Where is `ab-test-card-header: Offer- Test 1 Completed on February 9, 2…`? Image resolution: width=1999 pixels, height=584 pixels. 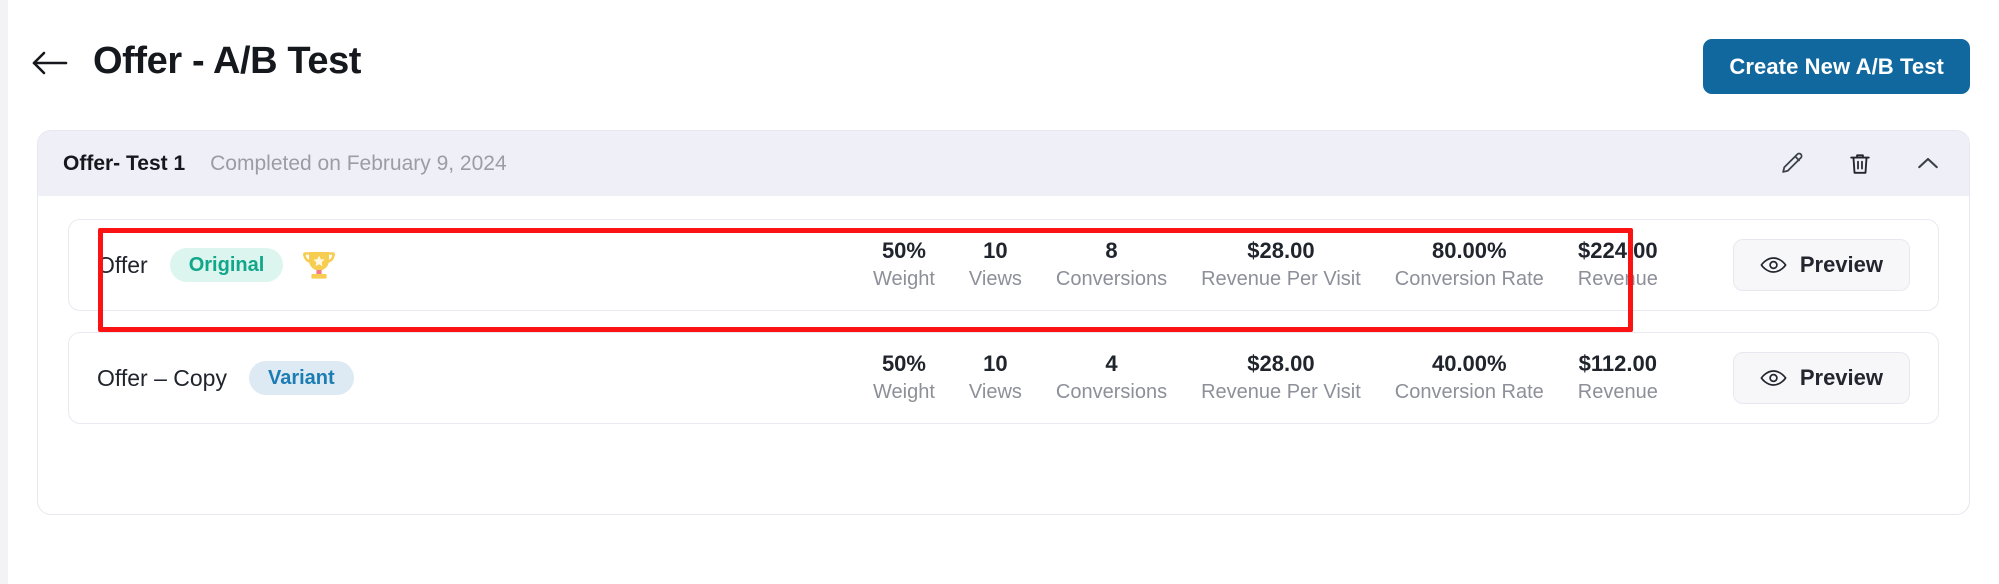
ab-test-card-header: Offer- Test 1 Completed on February 9, 2… is located at coordinates (1003, 163).